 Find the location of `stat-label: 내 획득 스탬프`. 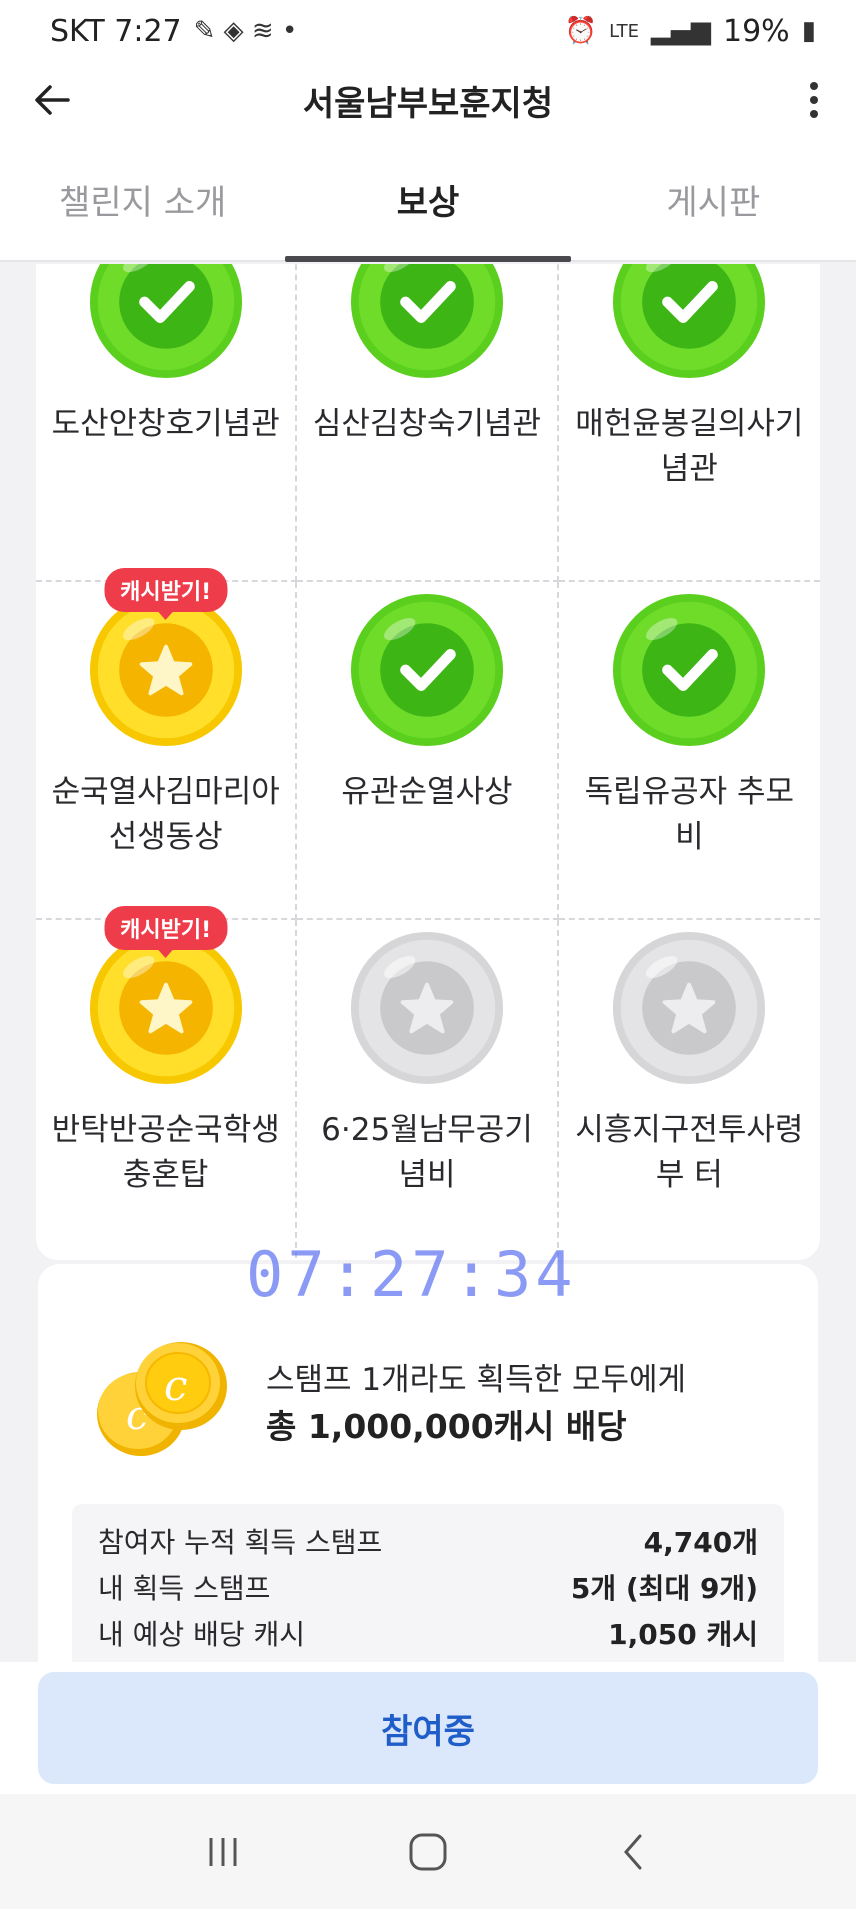

stat-label: 내 획득 스탬프 is located at coordinates (184, 1588).